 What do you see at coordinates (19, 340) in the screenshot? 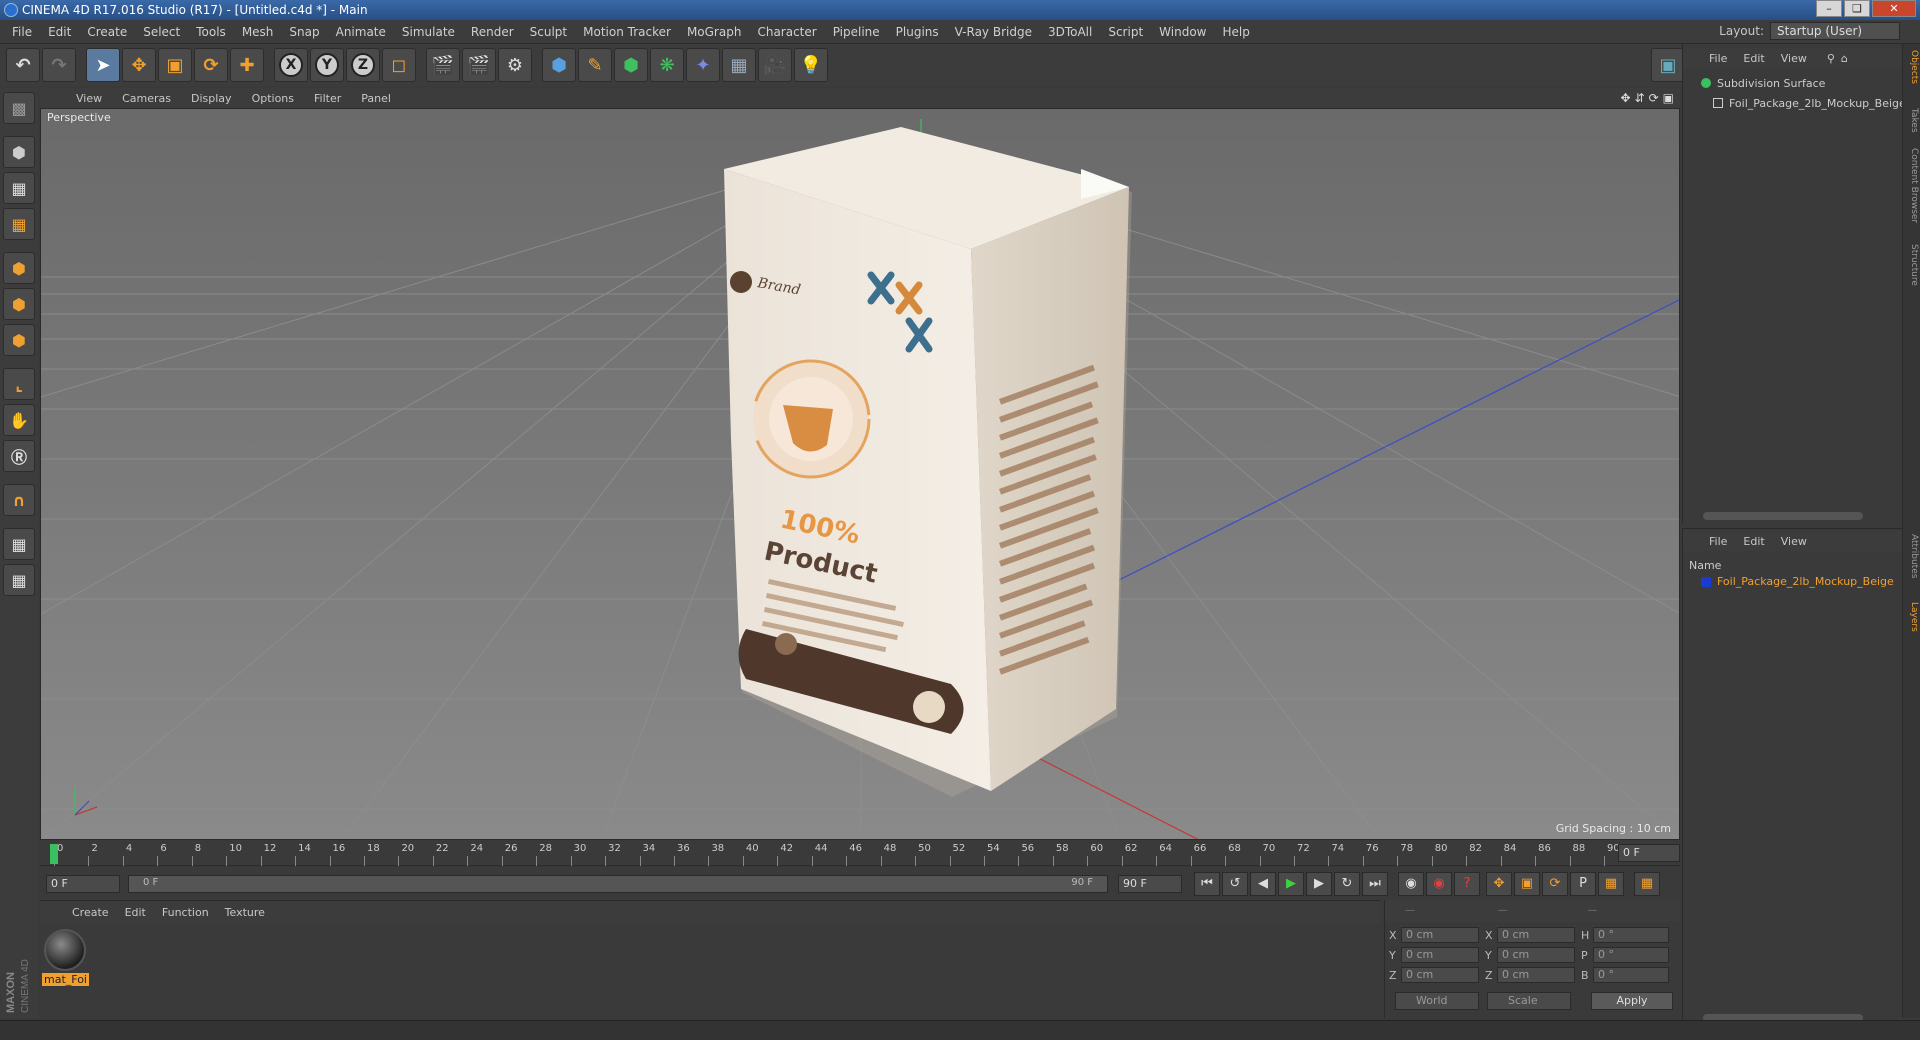
I see `polygons-mode-icon: ⬢` at bounding box center [19, 340].